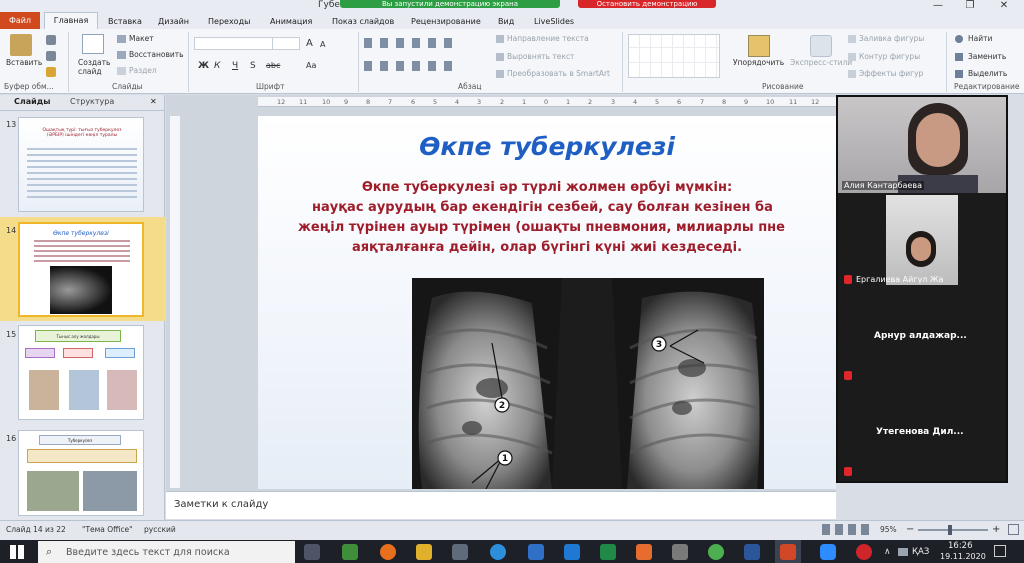 This screenshot has width=1024, height=563. I want to click on zoom-in-button: +, so click(996, 529).